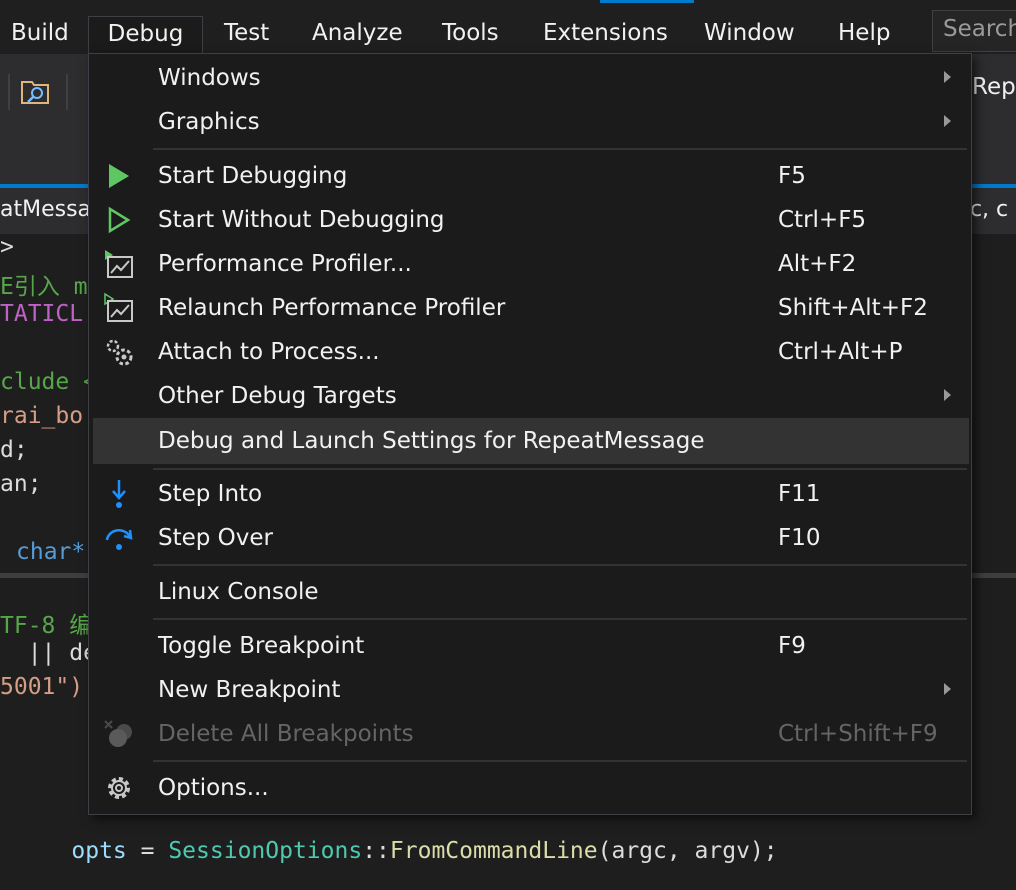 The width and height of the screenshot is (1016, 890). I want to click on menu-item-label: Step Over, so click(215, 538).